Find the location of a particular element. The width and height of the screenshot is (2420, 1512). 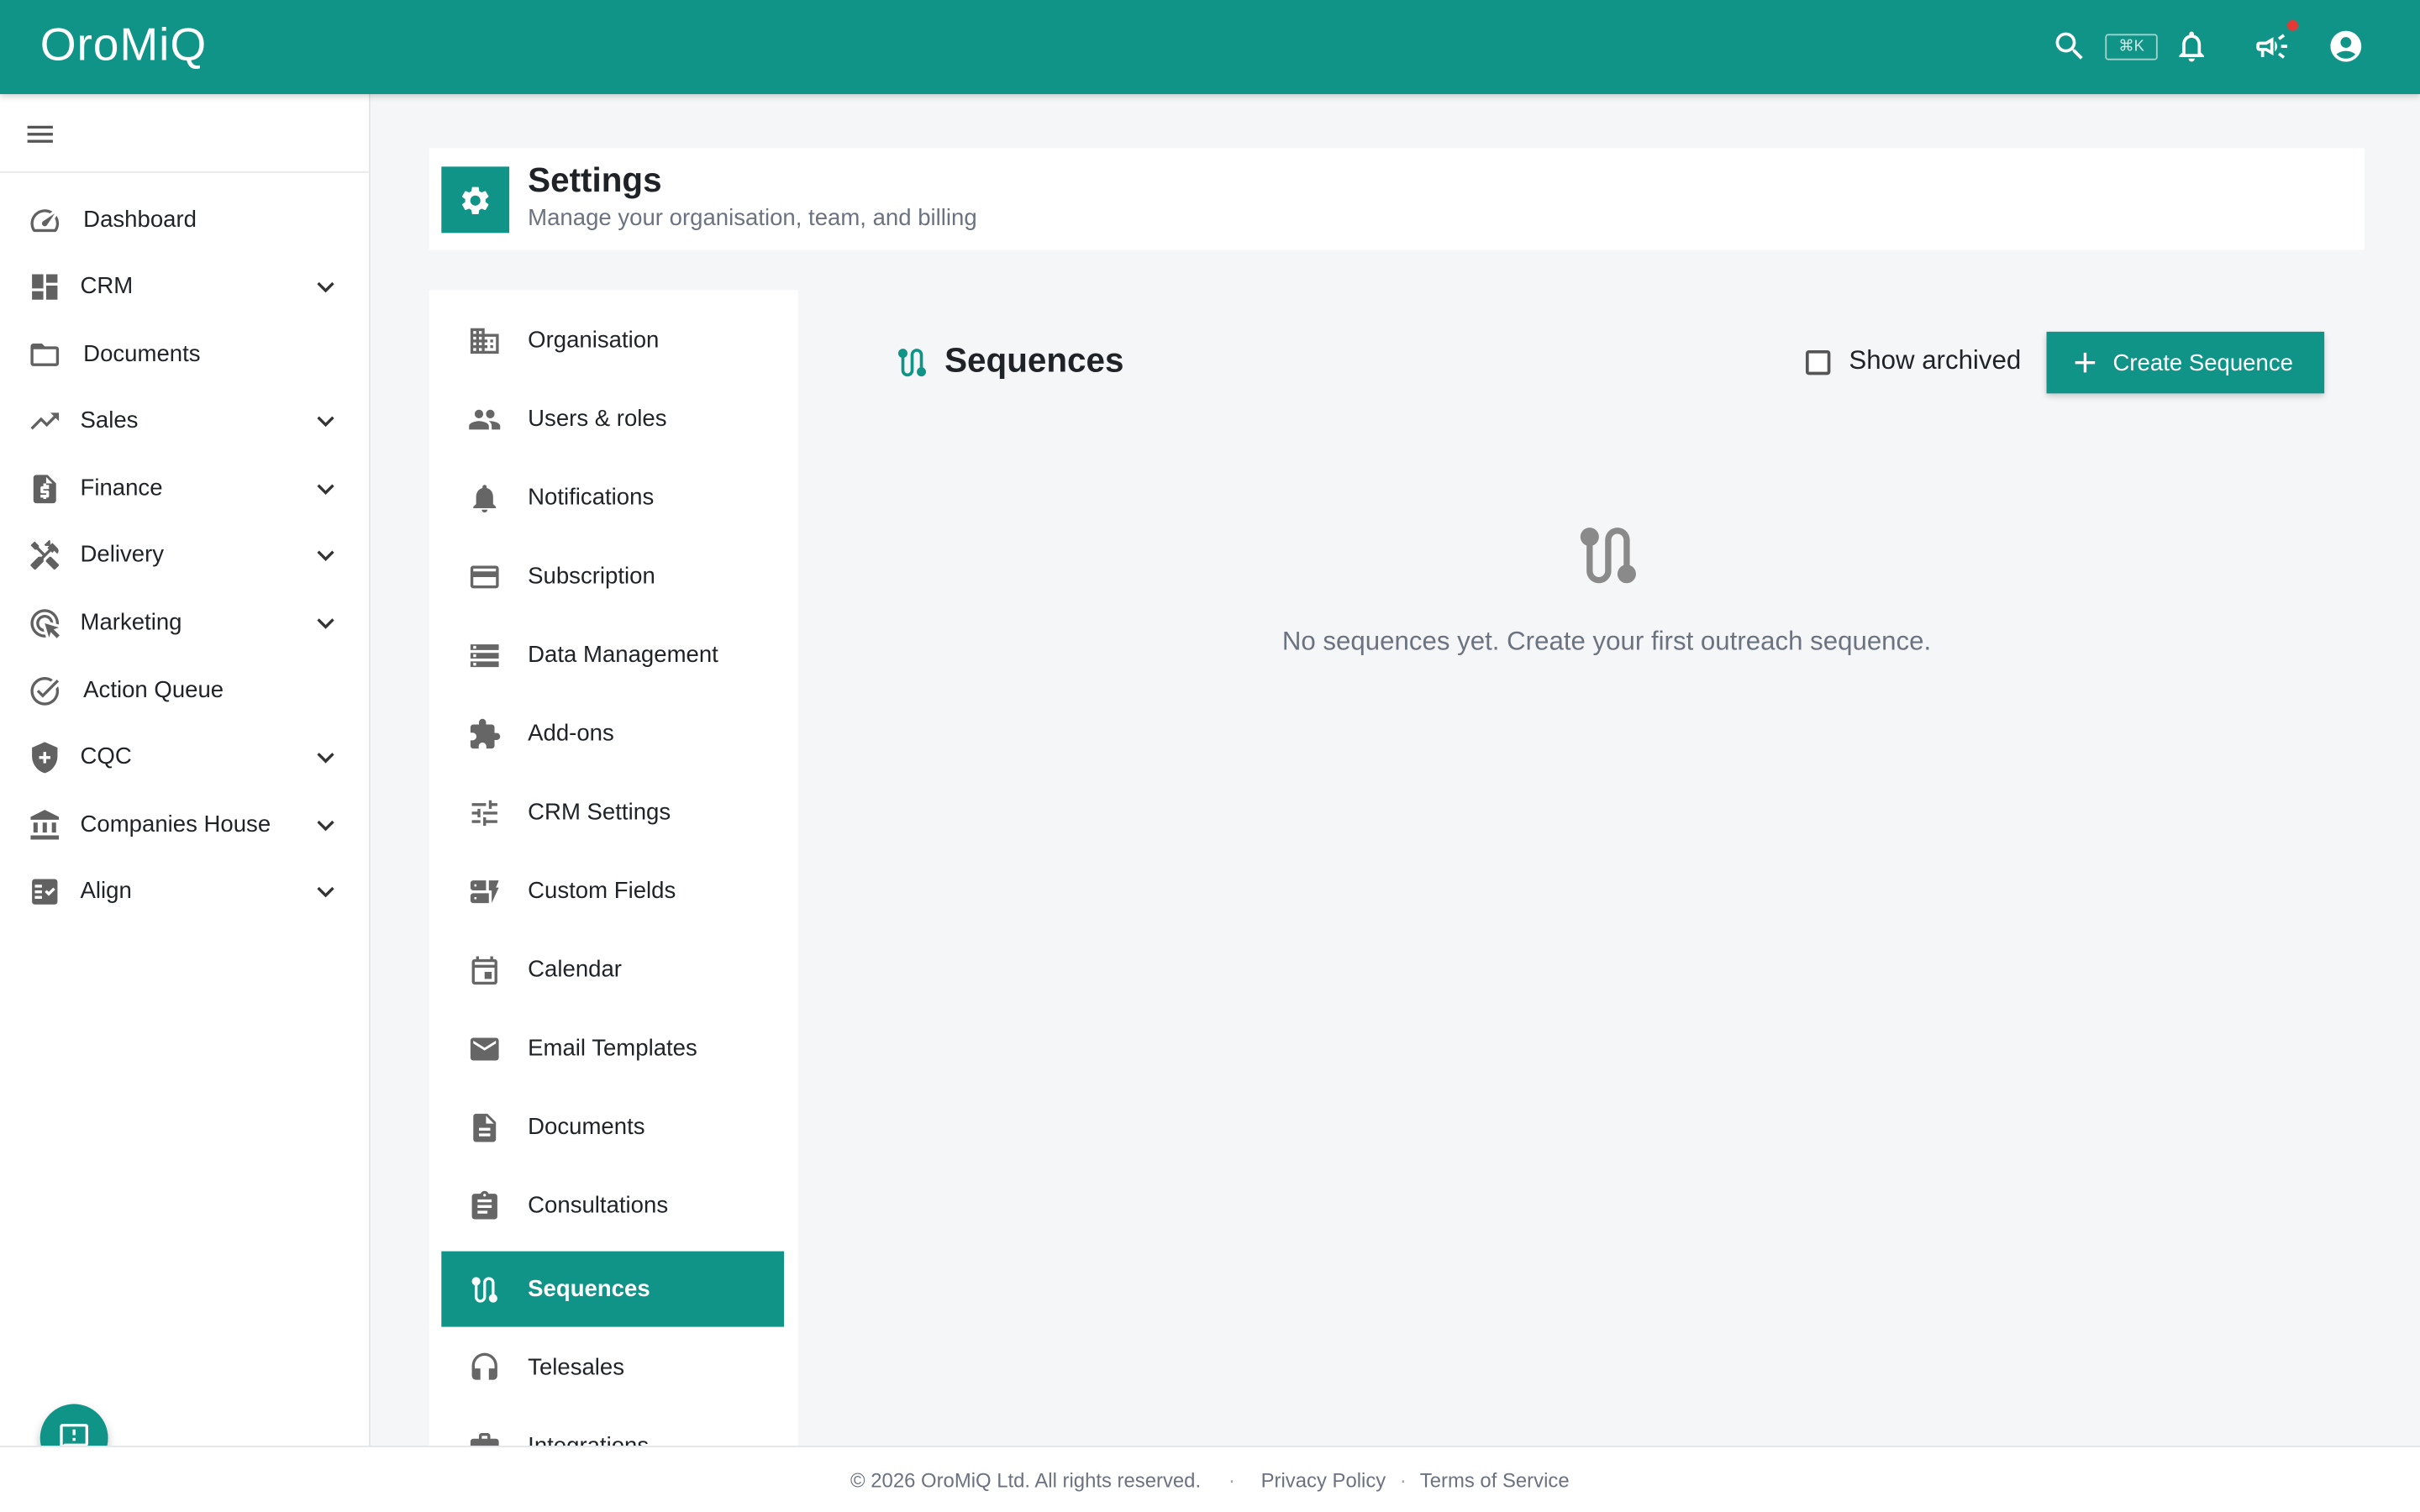

settings-item-data-management: Data Management is located at coordinates (613, 655).